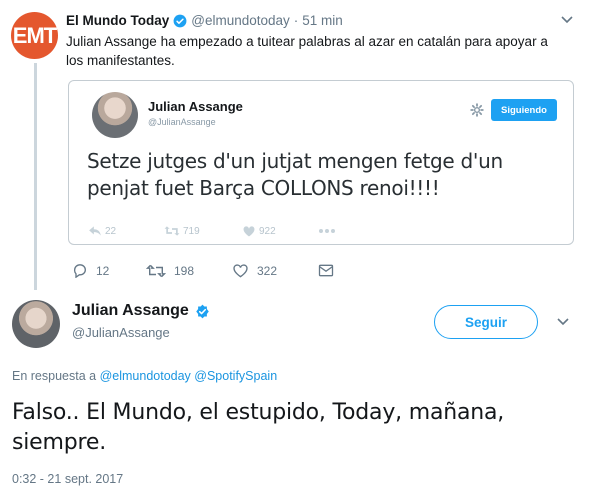 This screenshot has width=599, height=495. What do you see at coordinates (280, 231) in the screenshot?
I see `embedded-like: 922` at bounding box center [280, 231].